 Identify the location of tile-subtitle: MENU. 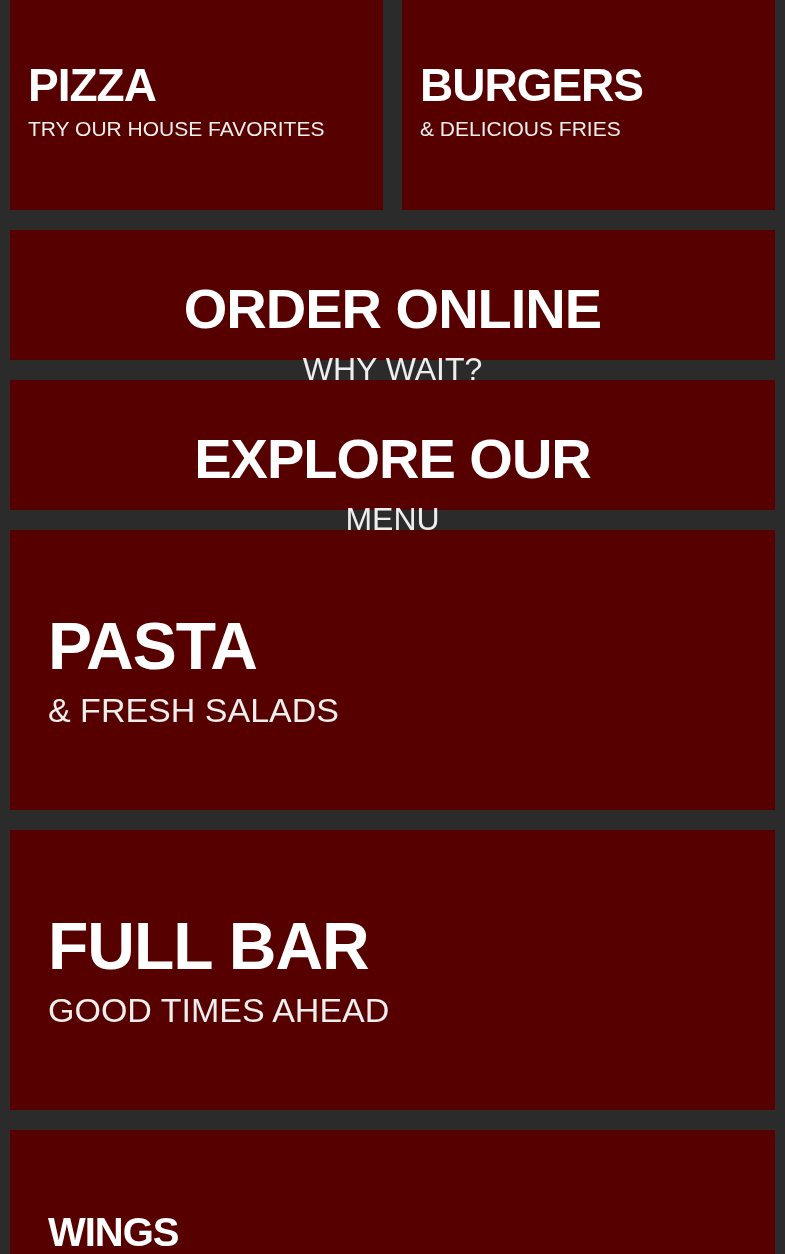
(392, 519).